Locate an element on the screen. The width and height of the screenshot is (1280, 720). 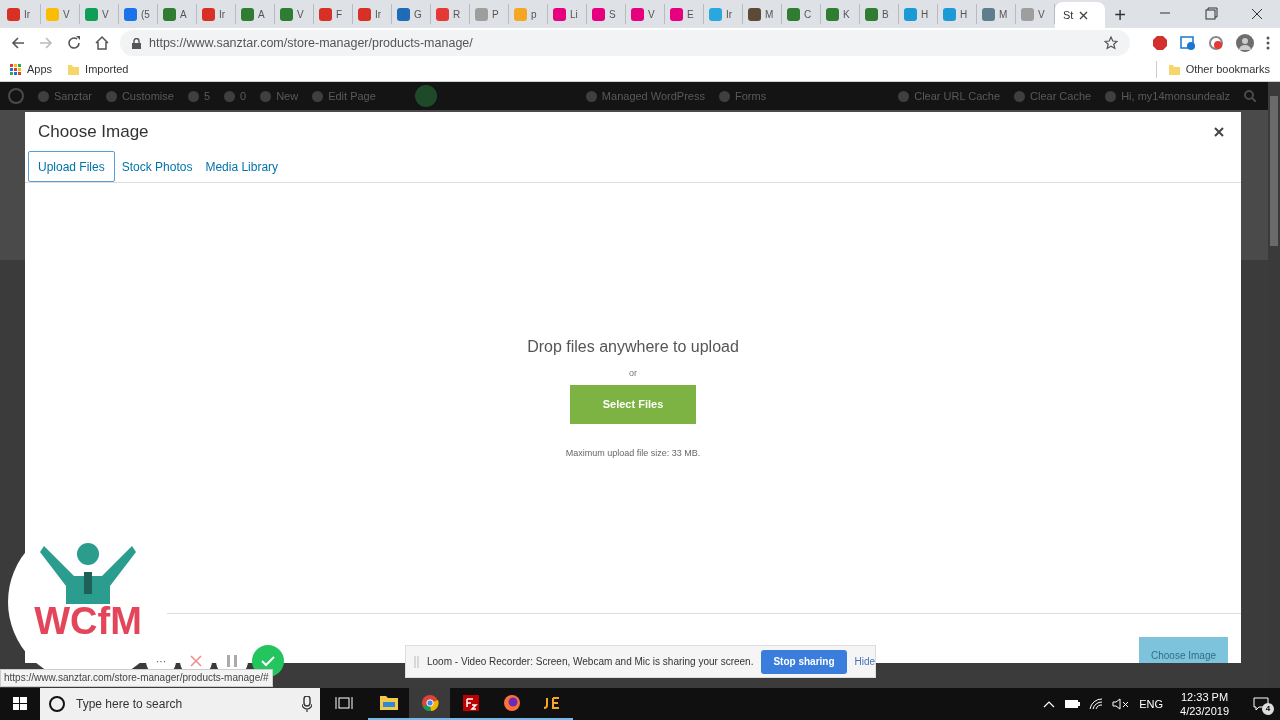
notification-text: Loom - Video Recorder: Screen, Webcam and Mic is sharing your screen. is located at coordinates (590, 662).